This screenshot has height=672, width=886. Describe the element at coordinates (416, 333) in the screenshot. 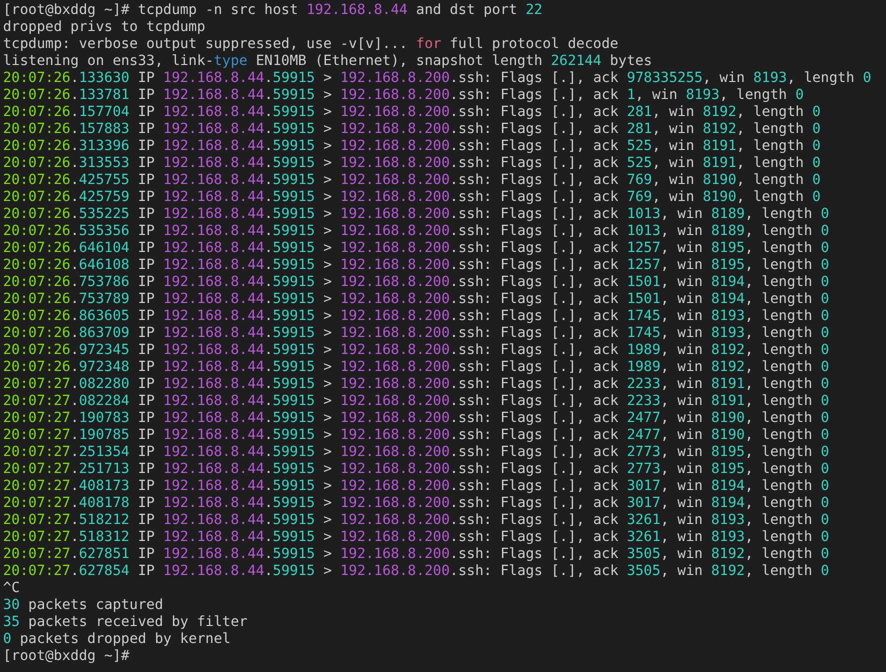

I see `terminal-line: 20:07:26.863709 IP 192.168.8.44.59915 > 192.168.8.200.ssh: Flags [.], ack 1745, win 8193, length 0` at that location.